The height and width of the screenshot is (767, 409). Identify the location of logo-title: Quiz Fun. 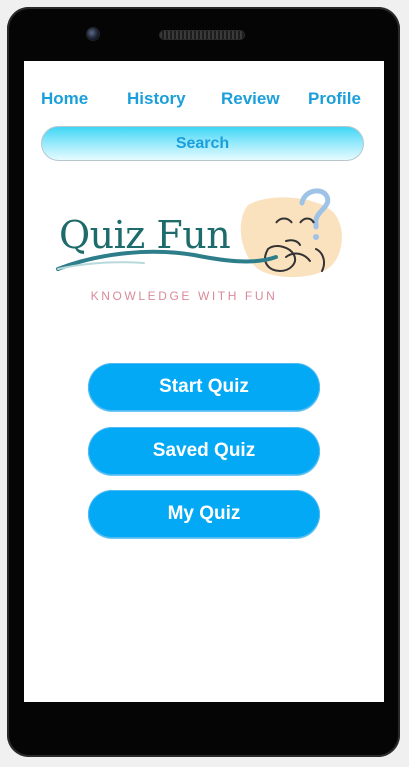
(145, 235).